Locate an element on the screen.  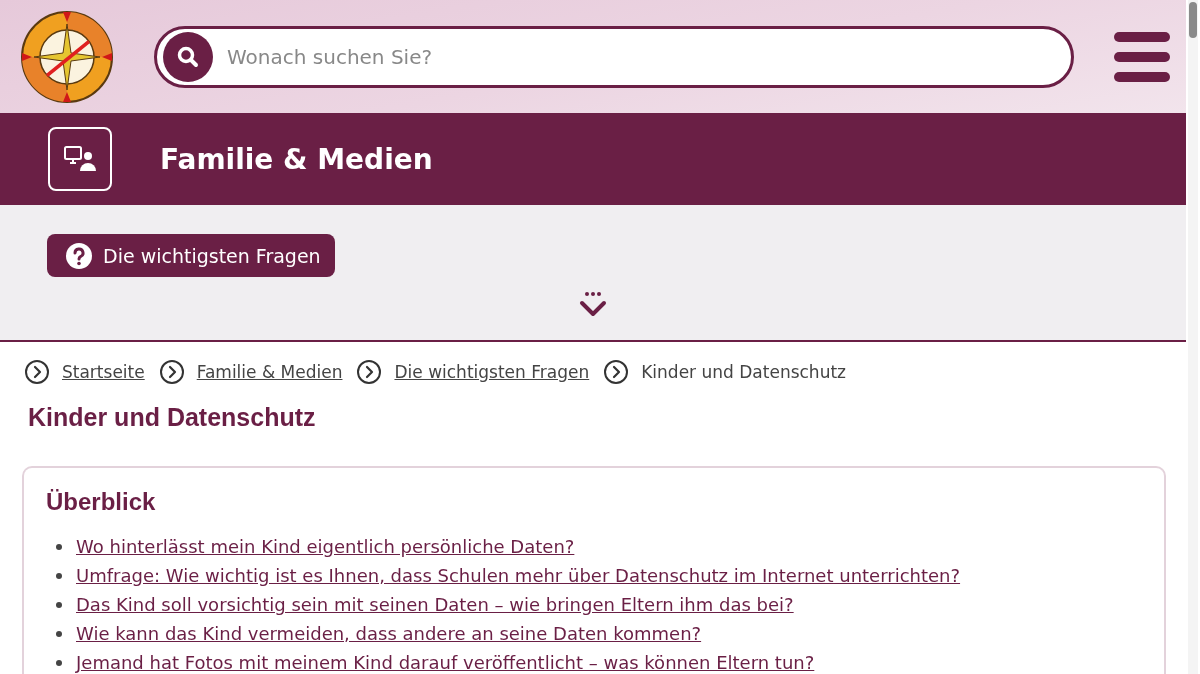
question-link: Umfrage: Wie wichtig ist es Ihnen, dass Schulen mehr über Datenschutz im Internet unterrichten? is located at coordinates (518, 575).